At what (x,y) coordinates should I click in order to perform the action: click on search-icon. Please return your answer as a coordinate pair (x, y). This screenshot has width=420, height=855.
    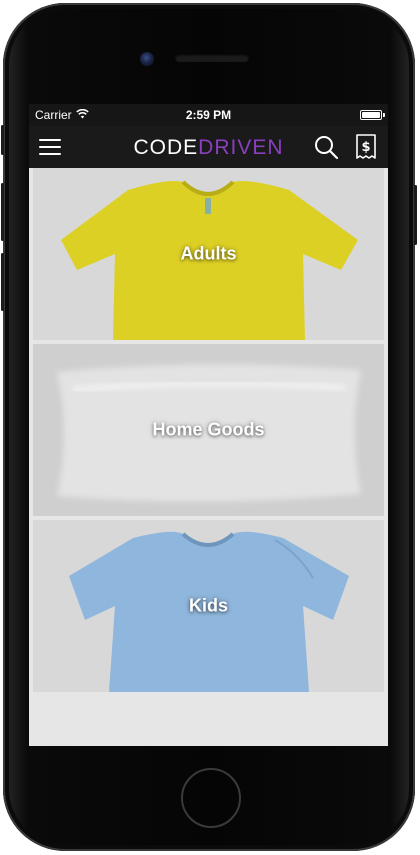
    Looking at the image, I should click on (326, 147).